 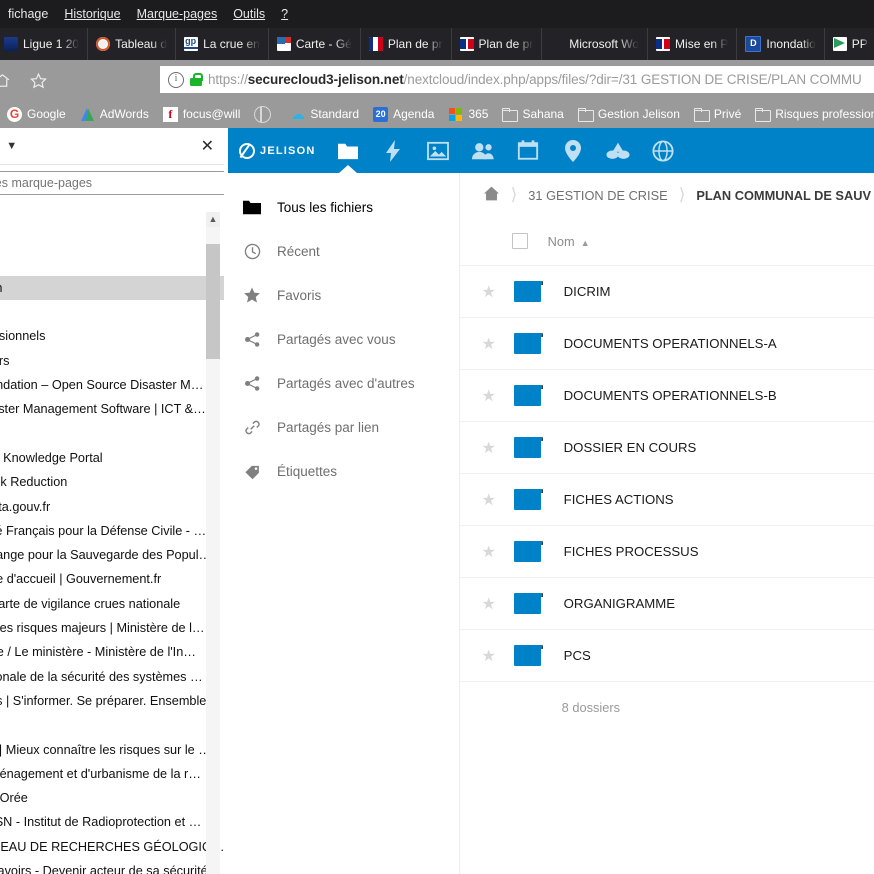 I want to click on browser-tab: Mise en P, so click(x=693, y=44).